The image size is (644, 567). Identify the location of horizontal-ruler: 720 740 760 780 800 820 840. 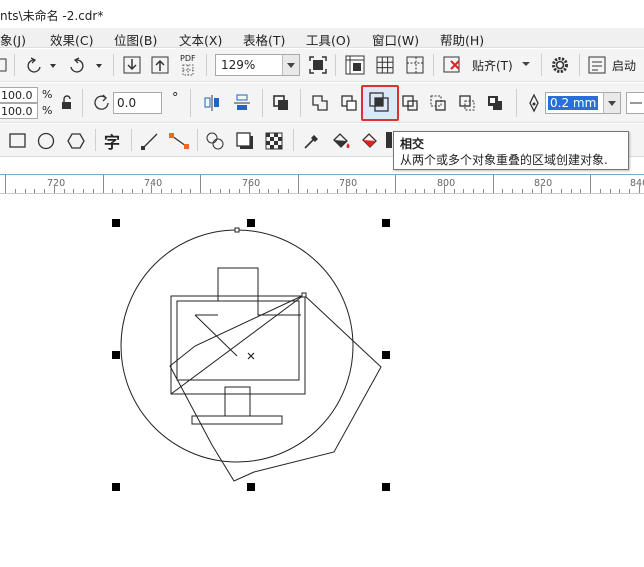
(322, 184).